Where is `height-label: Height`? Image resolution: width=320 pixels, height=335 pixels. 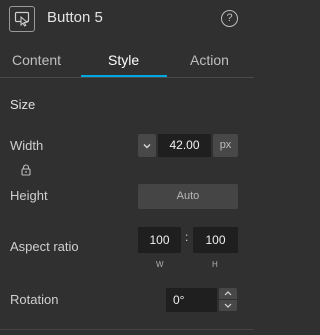
height-label: Height is located at coordinates (29, 195).